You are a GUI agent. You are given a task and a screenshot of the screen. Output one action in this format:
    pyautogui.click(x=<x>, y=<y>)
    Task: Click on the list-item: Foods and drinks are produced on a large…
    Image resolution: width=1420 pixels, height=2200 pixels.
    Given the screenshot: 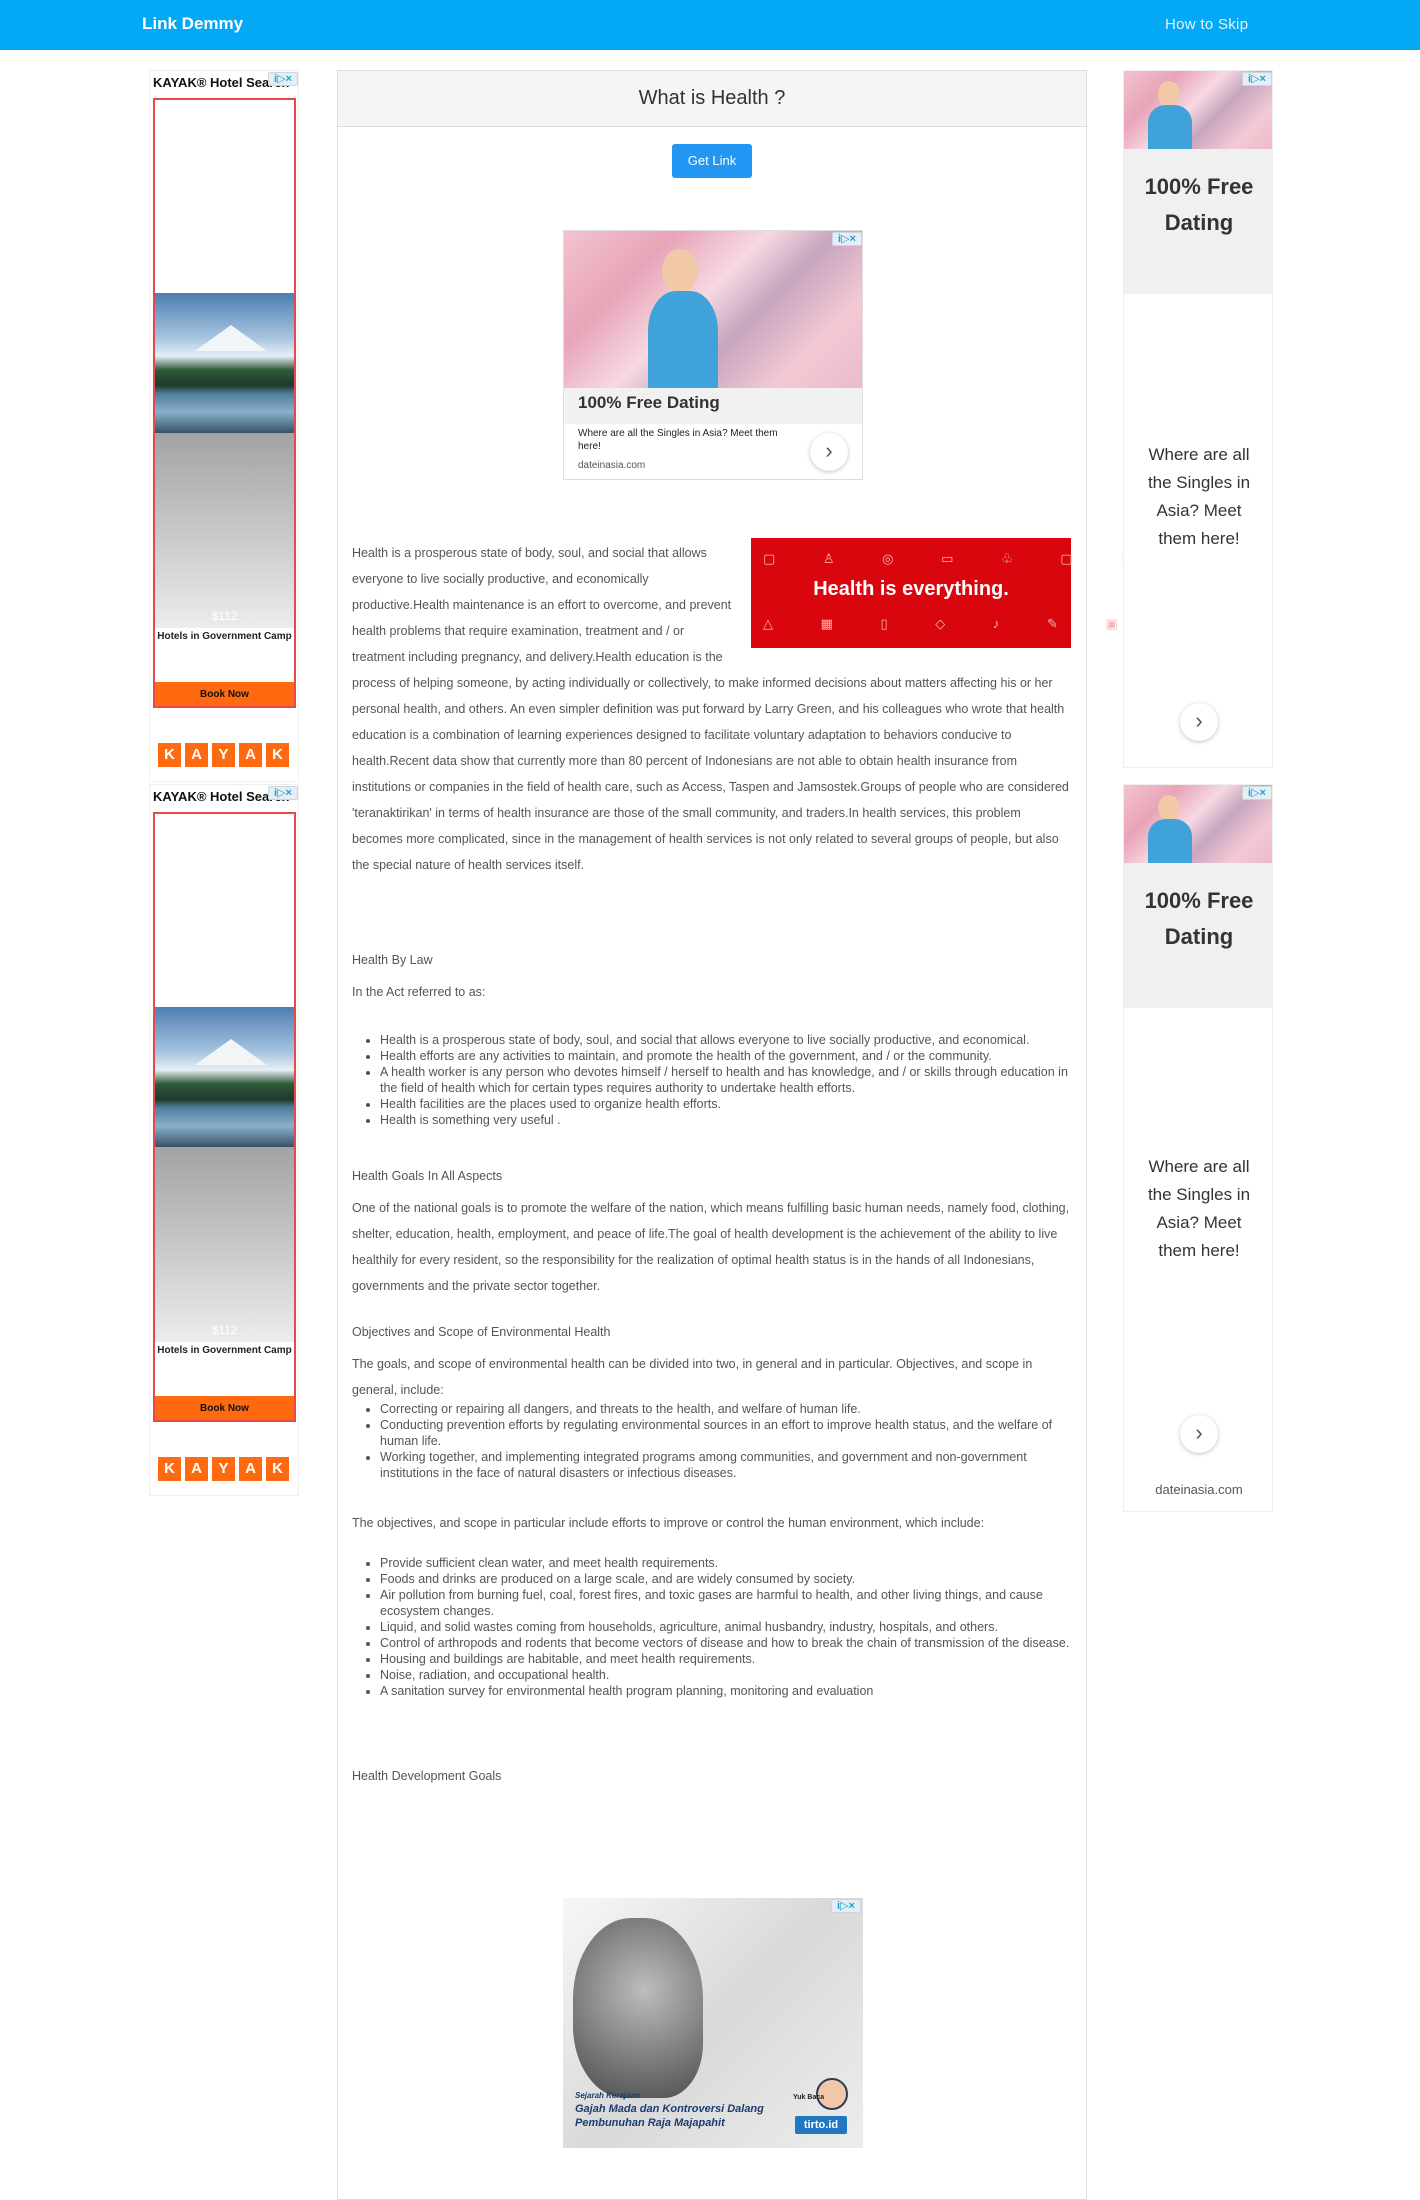 What is the action you would take?
    pyautogui.click(x=730, y=1579)
    